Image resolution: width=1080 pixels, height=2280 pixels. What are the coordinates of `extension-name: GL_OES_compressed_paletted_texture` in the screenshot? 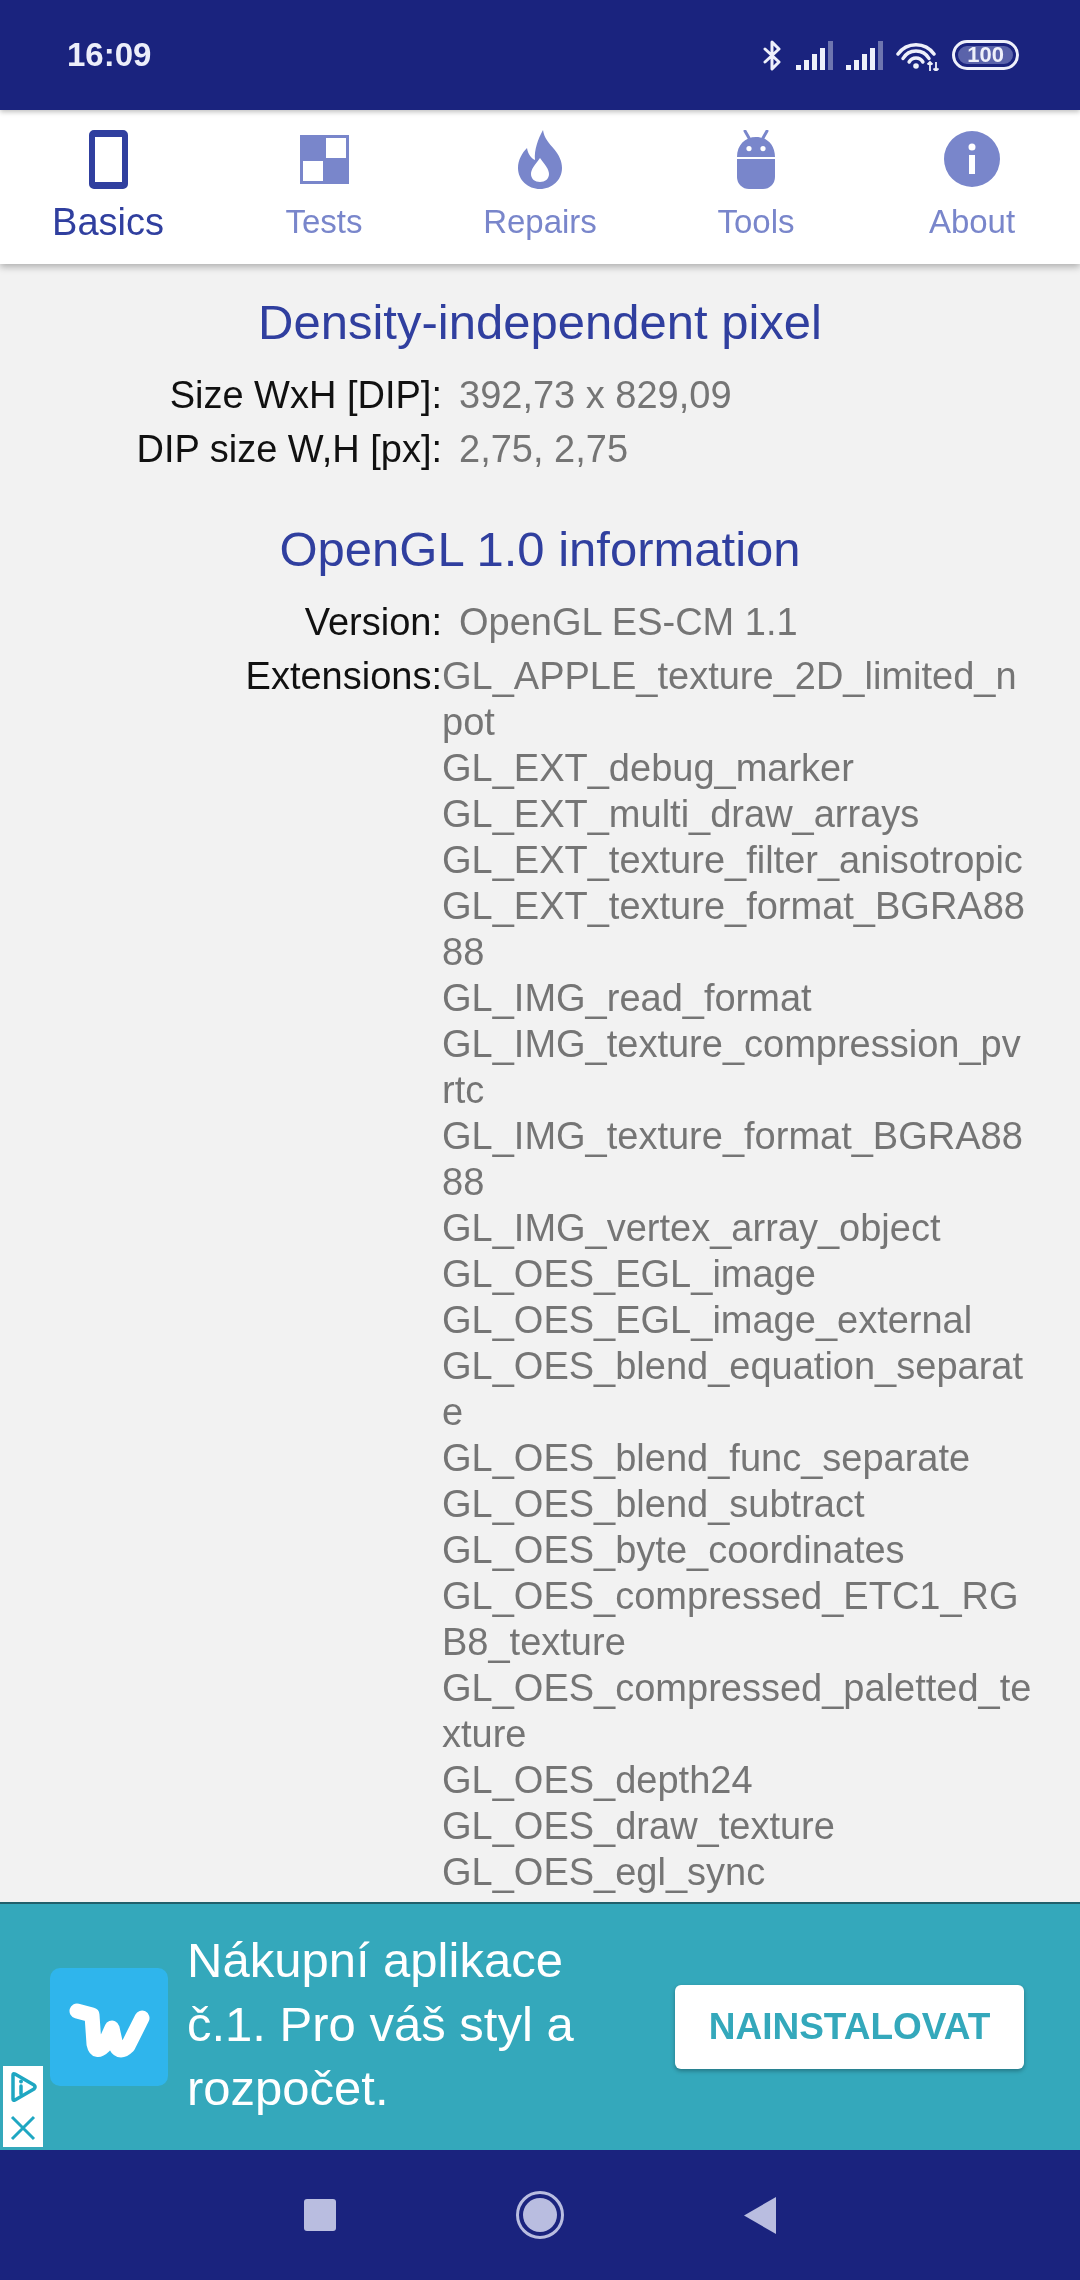 It's located at (737, 1711).